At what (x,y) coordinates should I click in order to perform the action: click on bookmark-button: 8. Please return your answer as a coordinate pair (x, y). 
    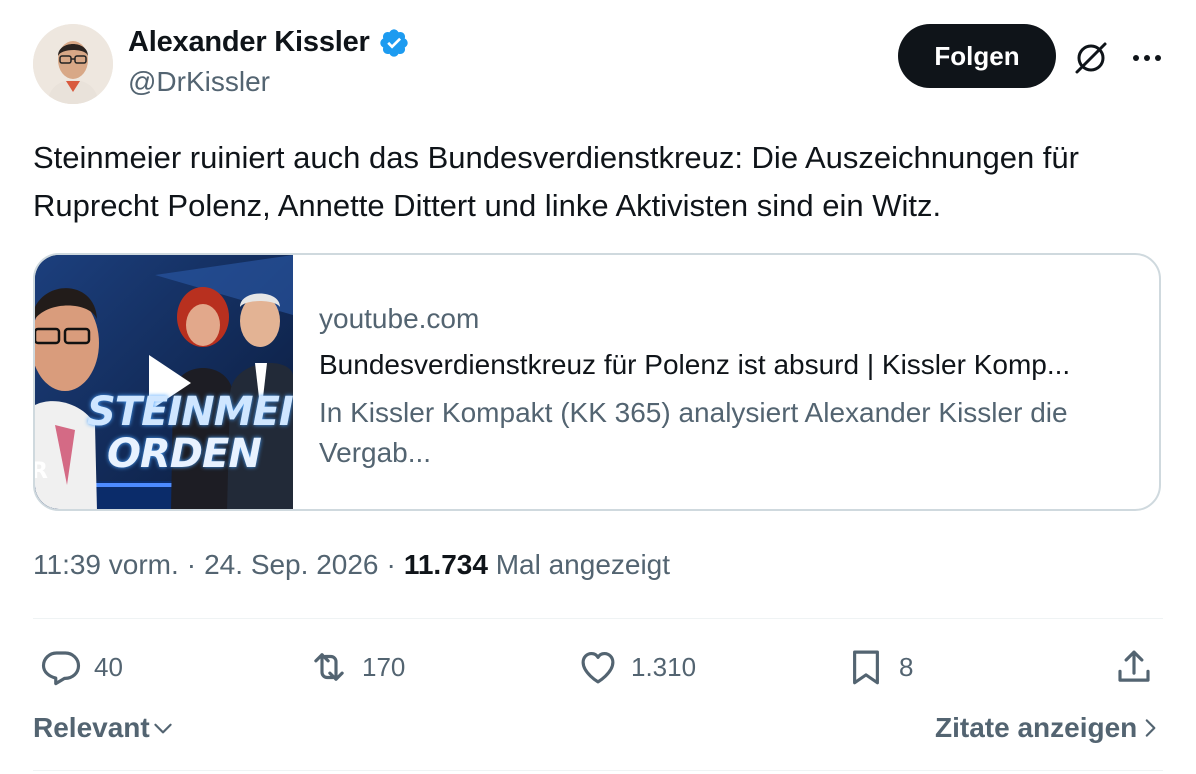
    Looking at the image, I should click on (879, 667).